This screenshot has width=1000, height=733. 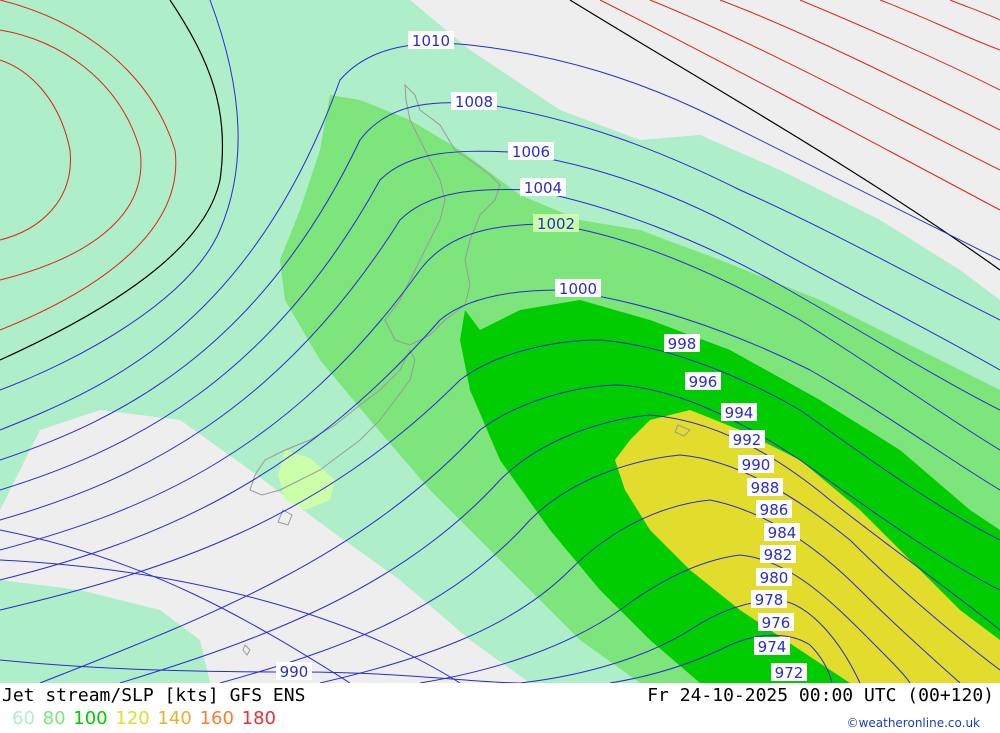 I want to click on isobar-label: 980, so click(x=774, y=577).